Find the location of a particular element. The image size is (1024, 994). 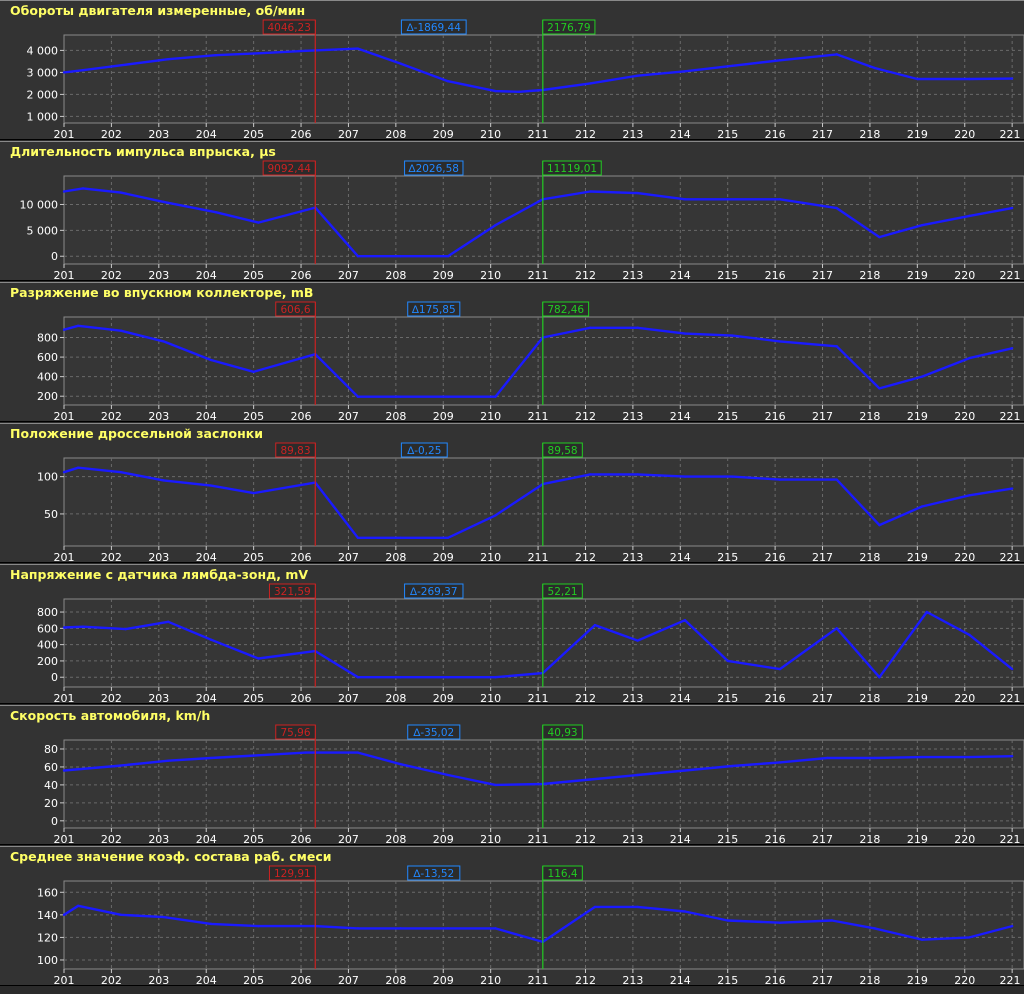

x-tick-label: 217 is located at coordinates (822, 839).